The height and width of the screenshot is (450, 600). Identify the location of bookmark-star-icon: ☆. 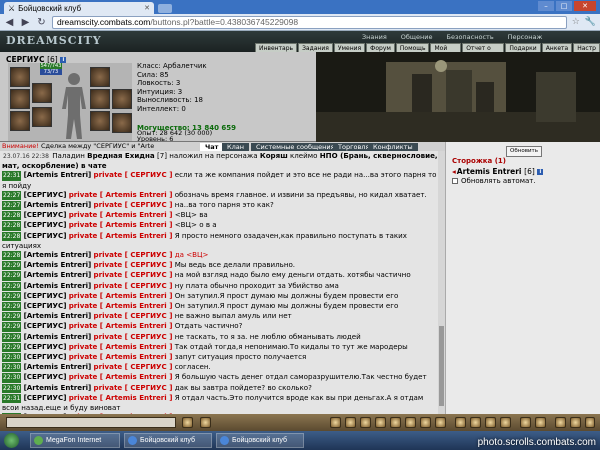
(576, 22).